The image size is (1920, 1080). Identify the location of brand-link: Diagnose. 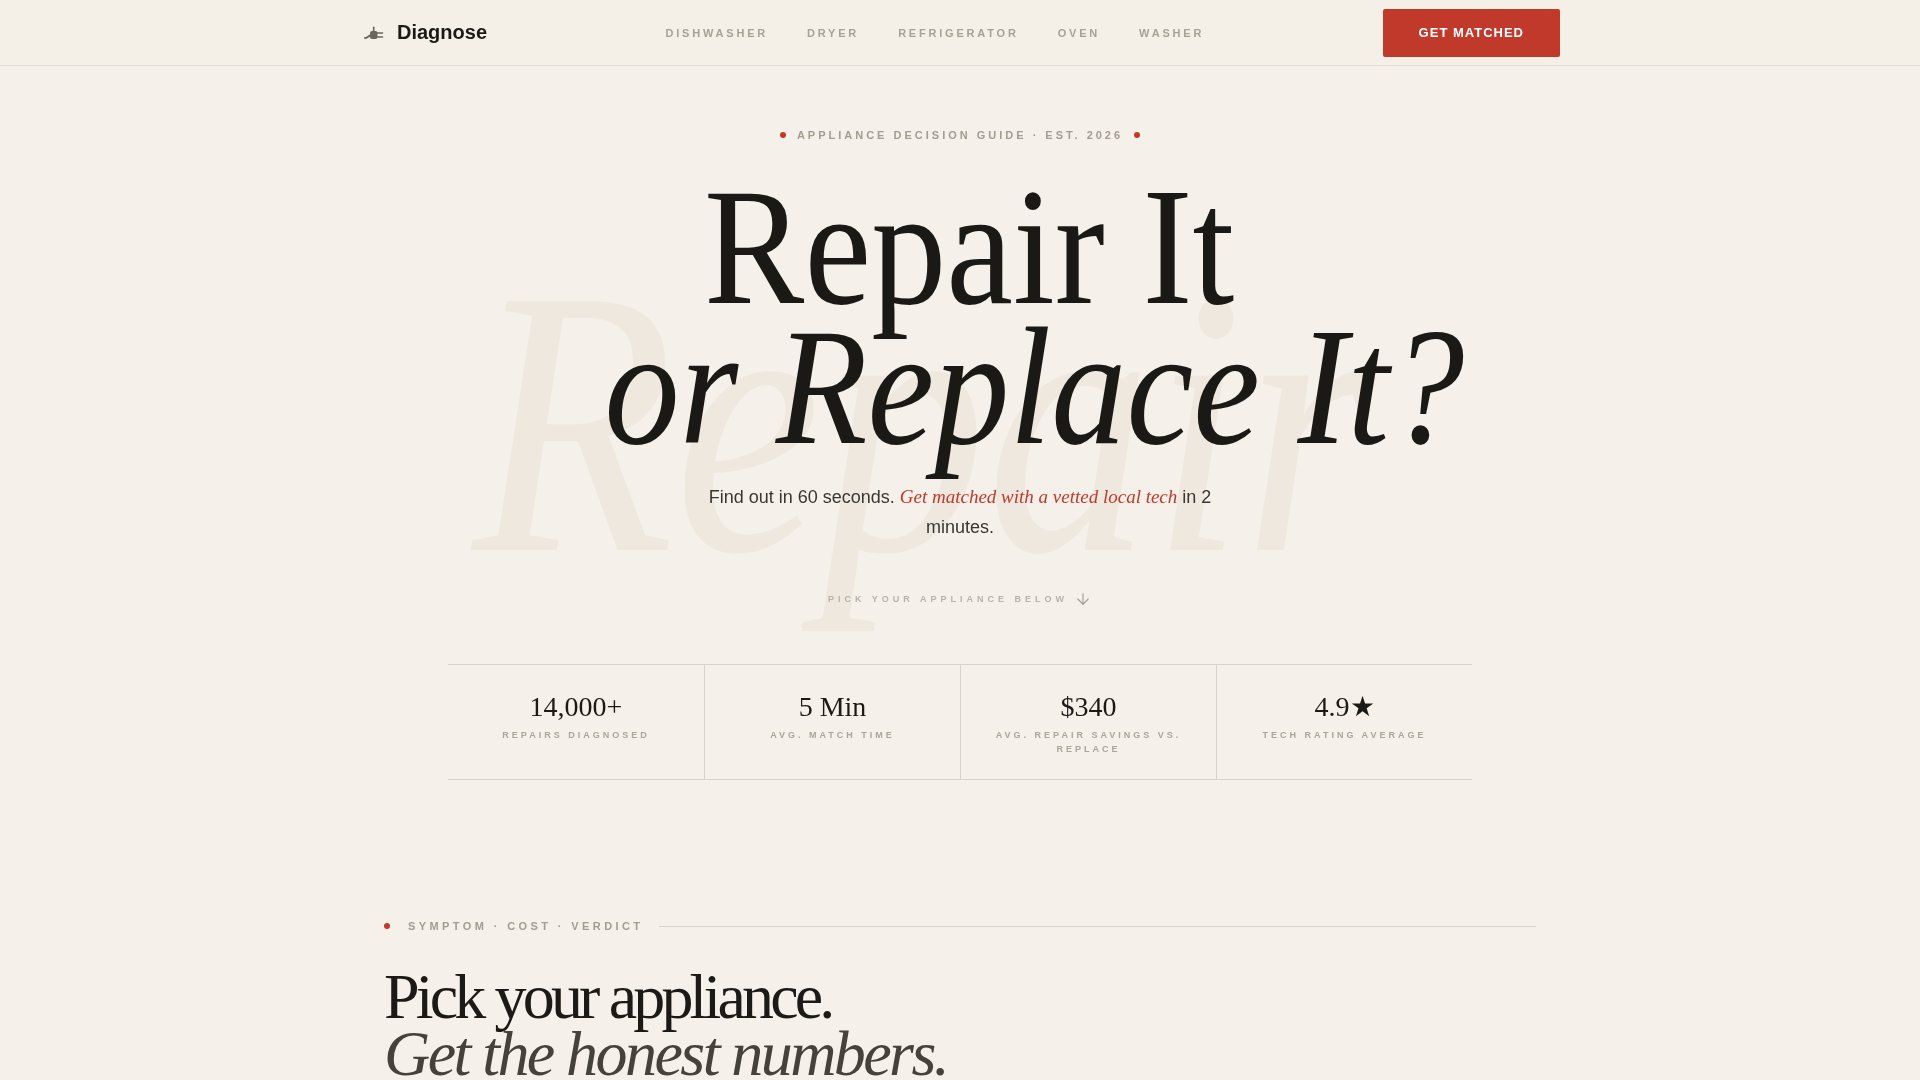
(424, 32).